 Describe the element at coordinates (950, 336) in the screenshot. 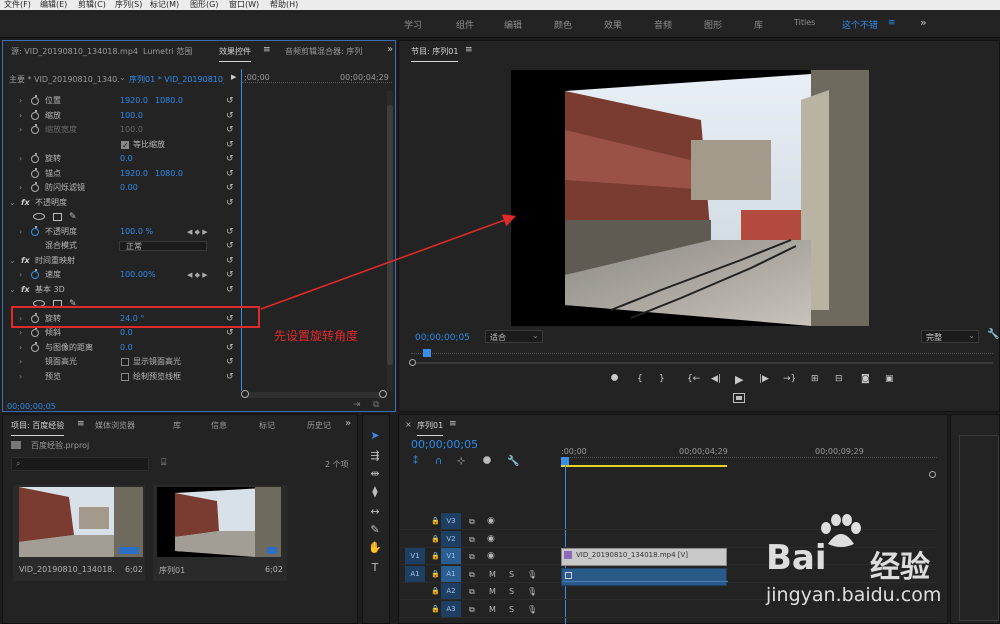

I see `quality-dropdown: 完整 ⌄` at that location.